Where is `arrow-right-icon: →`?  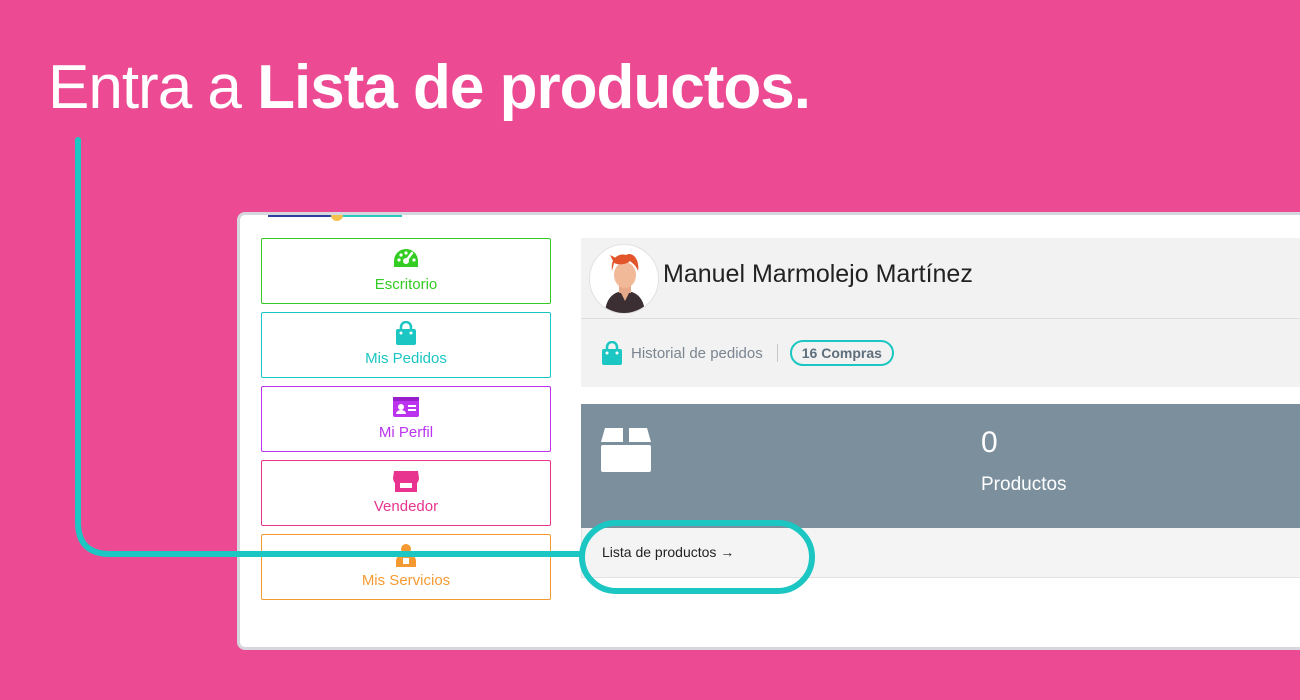 arrow-right-icon: → is located at coordinates (727, 552).